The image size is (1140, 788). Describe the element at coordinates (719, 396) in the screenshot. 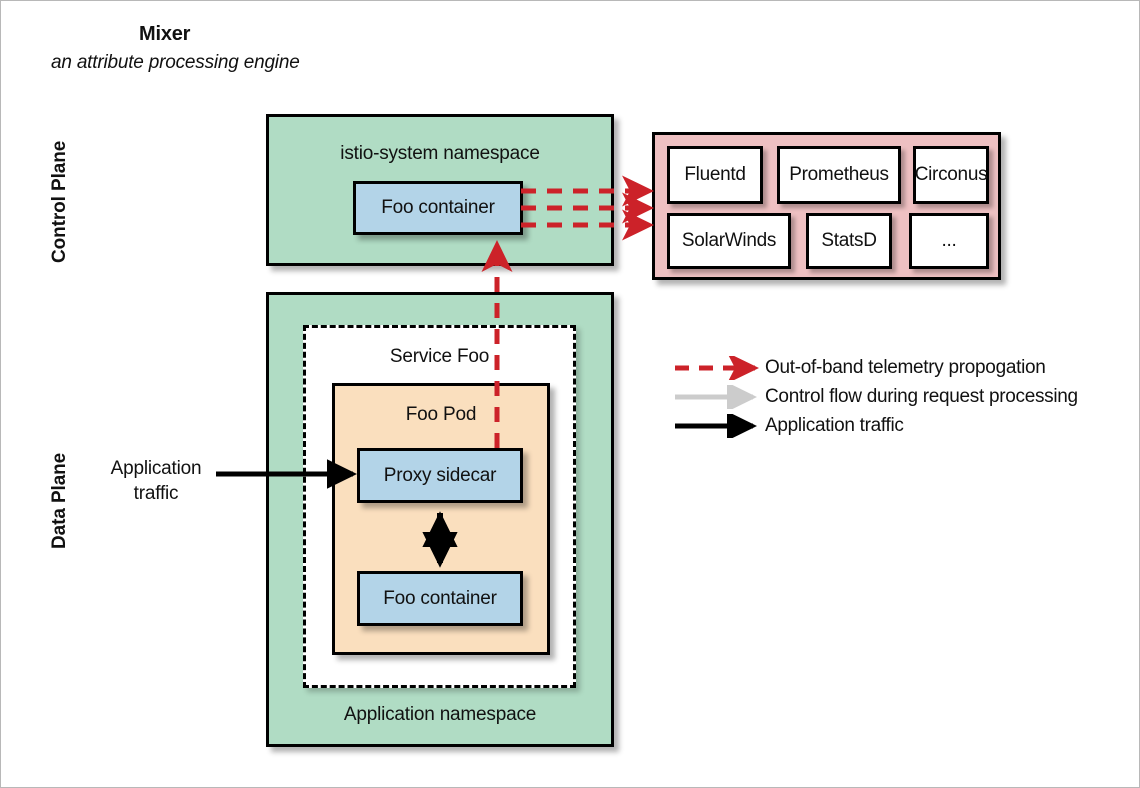

I see `solid-gray-arrow-icon` at that location.